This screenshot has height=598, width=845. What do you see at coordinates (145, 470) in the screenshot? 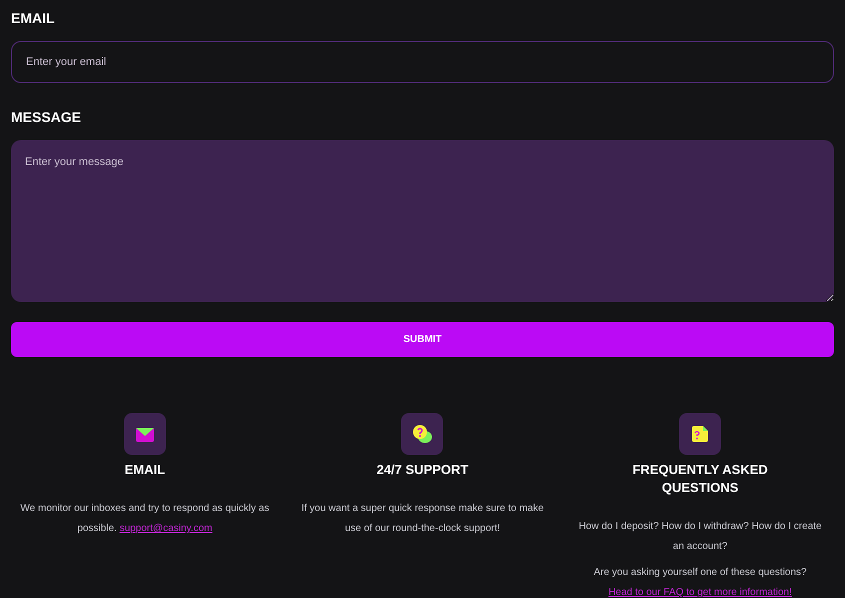
I see `feature-title: EMAIL` at bounding box center [145, 470].